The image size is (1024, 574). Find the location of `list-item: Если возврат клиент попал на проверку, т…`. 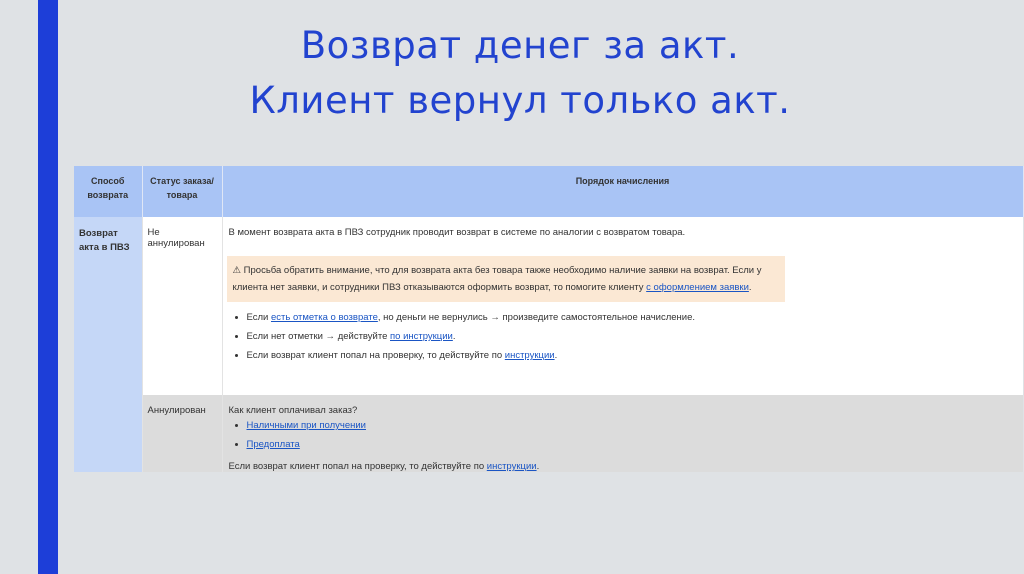

list-item: Если возврат клиент попал на проверку, т… is located at coordinates (632, 356).